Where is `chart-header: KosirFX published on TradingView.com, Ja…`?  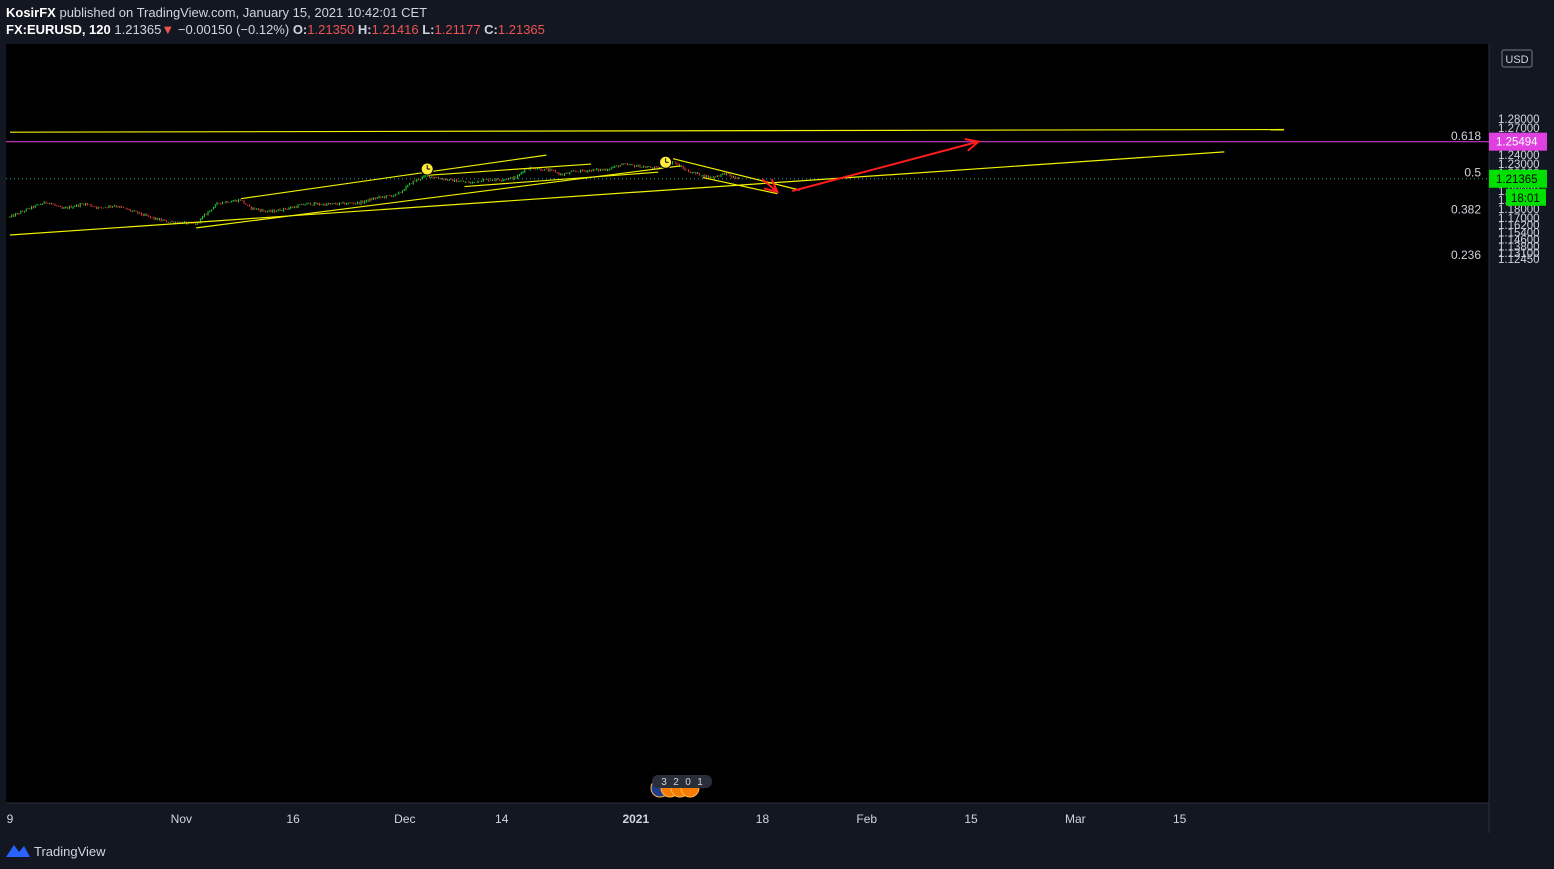
chart-header: KosirFX published on TradingView.com, Ja… is located at coordinates (777, 22).